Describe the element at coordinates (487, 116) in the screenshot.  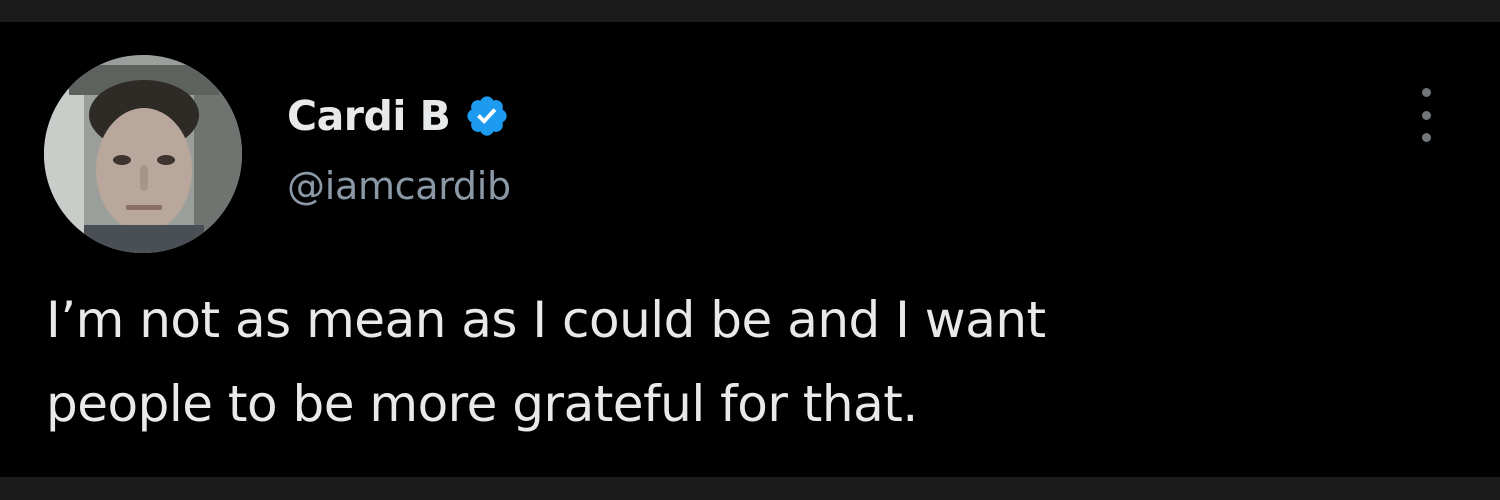
I see `verified-badge-icon` at that location.